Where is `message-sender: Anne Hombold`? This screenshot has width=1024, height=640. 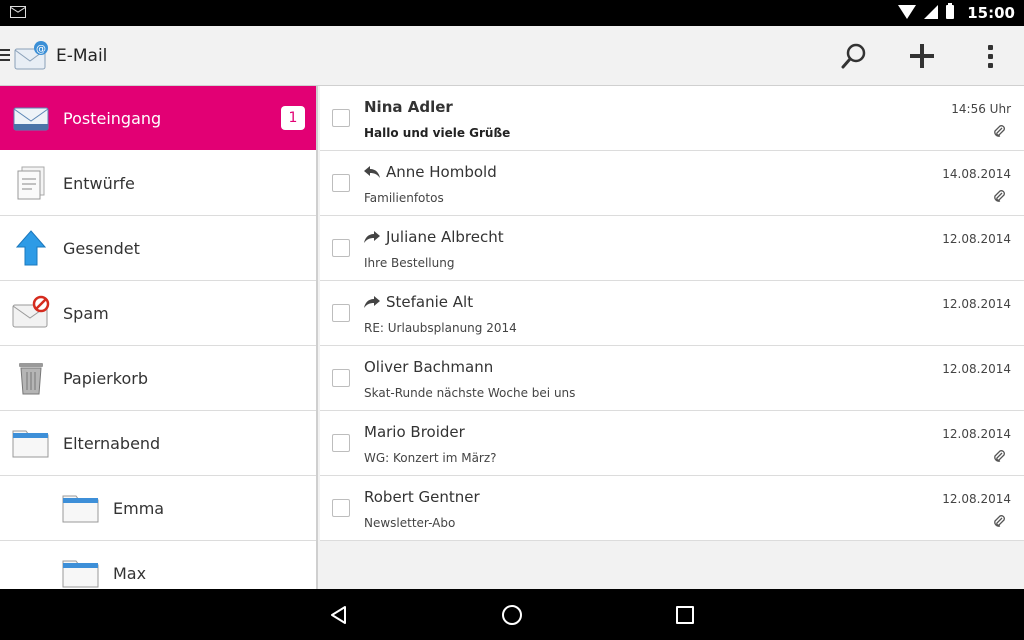 message-sender: Anne Hombold is located at coordinates (430, 172).